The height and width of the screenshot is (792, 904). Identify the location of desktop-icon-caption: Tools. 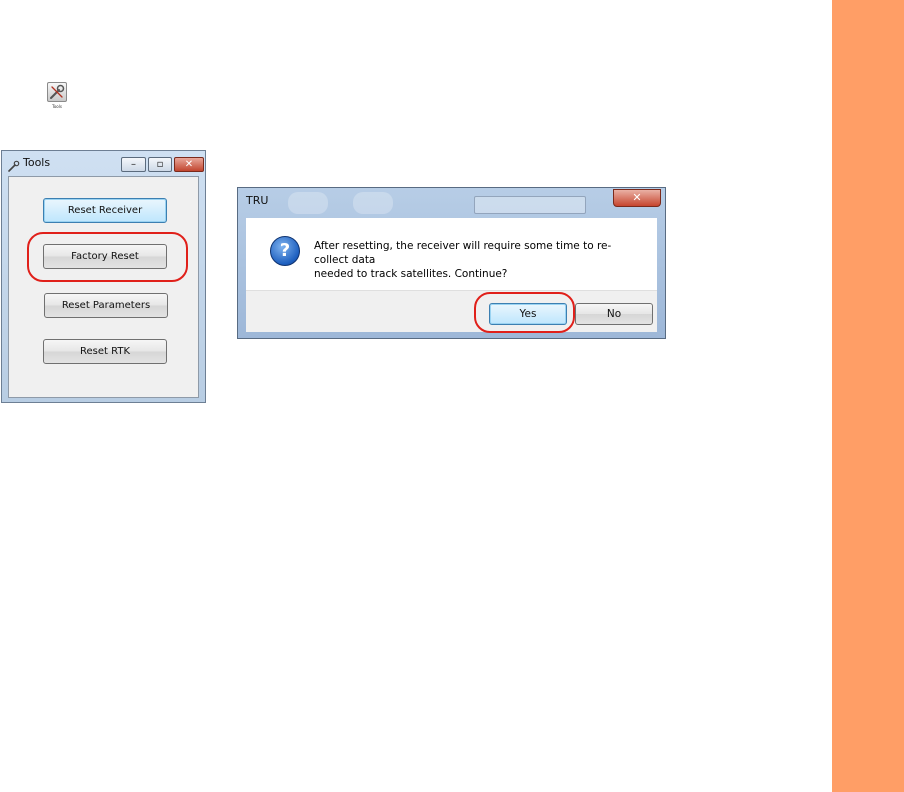
(57, 106).